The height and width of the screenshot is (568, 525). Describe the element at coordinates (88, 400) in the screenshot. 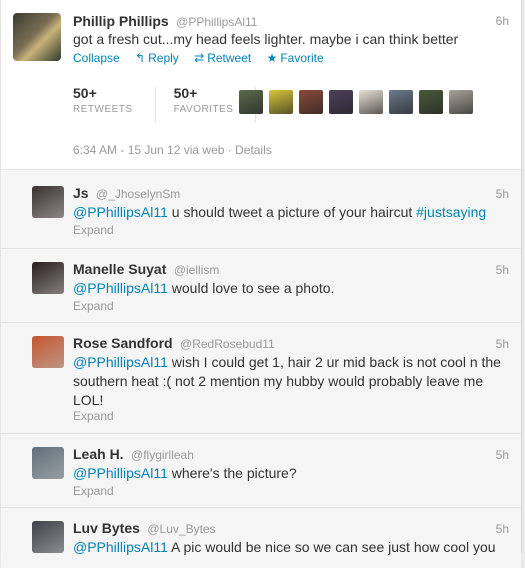

I see `tweet-text-line: LOL!` at that location.